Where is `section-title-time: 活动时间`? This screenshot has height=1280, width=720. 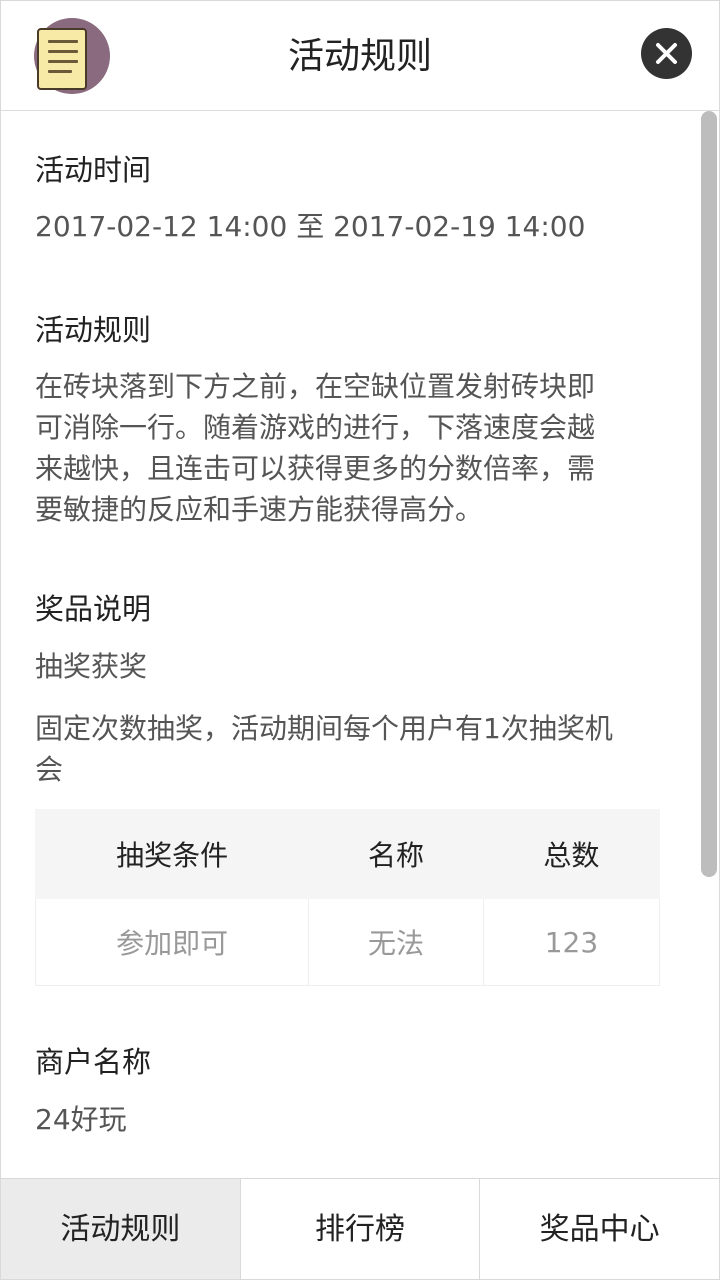 section-title-time: 活动时间 is located at coordinates (93, 170).